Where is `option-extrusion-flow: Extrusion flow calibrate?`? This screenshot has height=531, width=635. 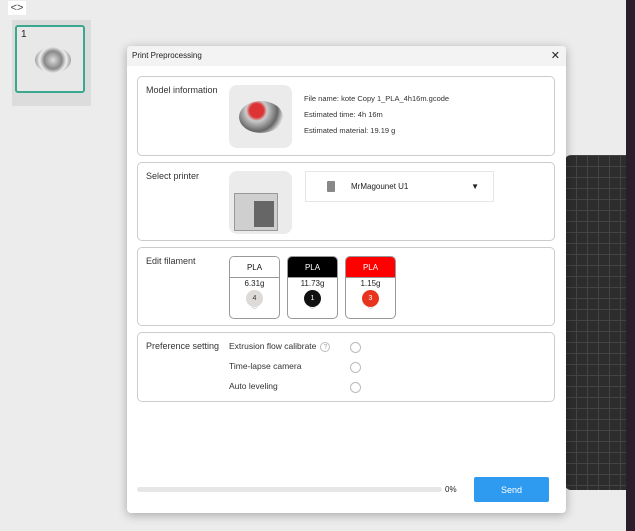 option-extrusion-flow: Extrusion flow calibrate? is located at coordinates (280, 346).